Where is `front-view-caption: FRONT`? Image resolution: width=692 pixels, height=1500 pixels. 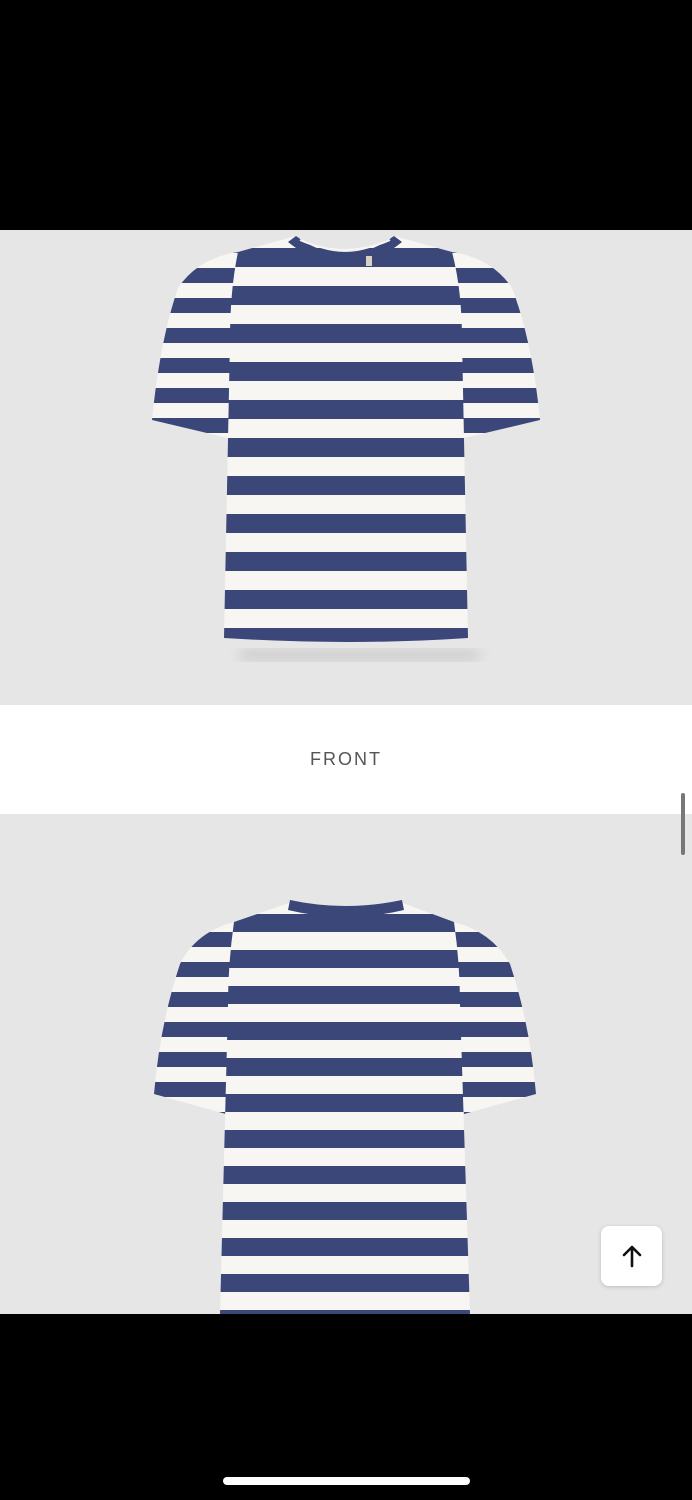 front-view-caption: FRONT is located at coordinates (346, 759).